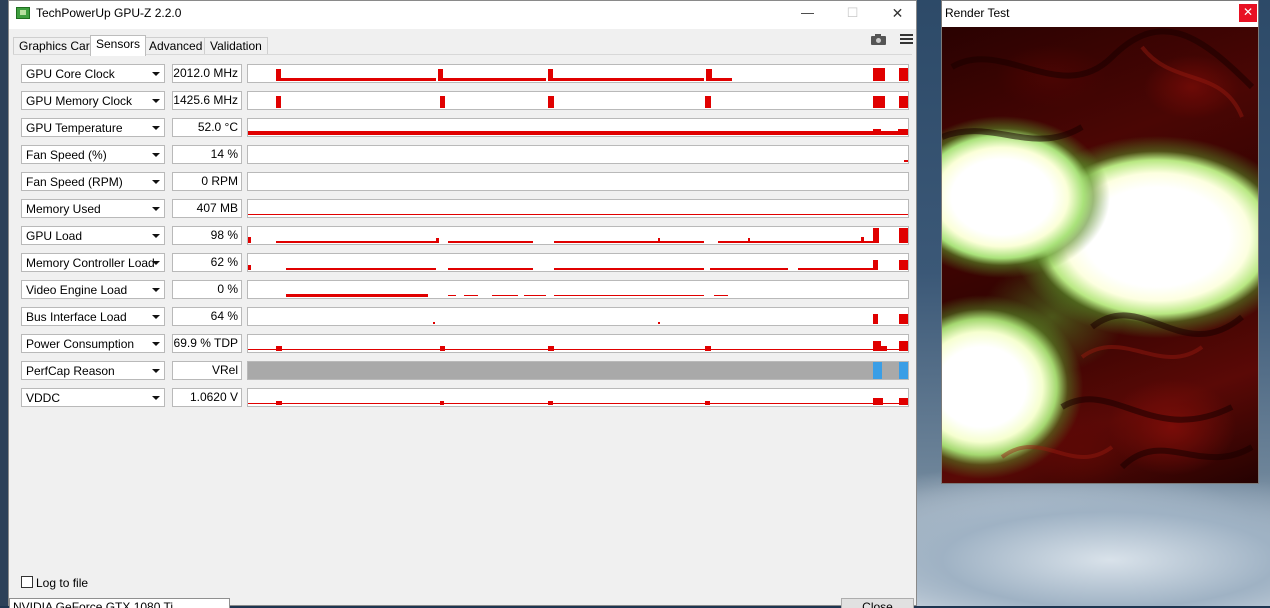 The width and height of the screenshot is (1270, 608). I want to click on sensor-graph-memory-controller-load, so click(578, 262).